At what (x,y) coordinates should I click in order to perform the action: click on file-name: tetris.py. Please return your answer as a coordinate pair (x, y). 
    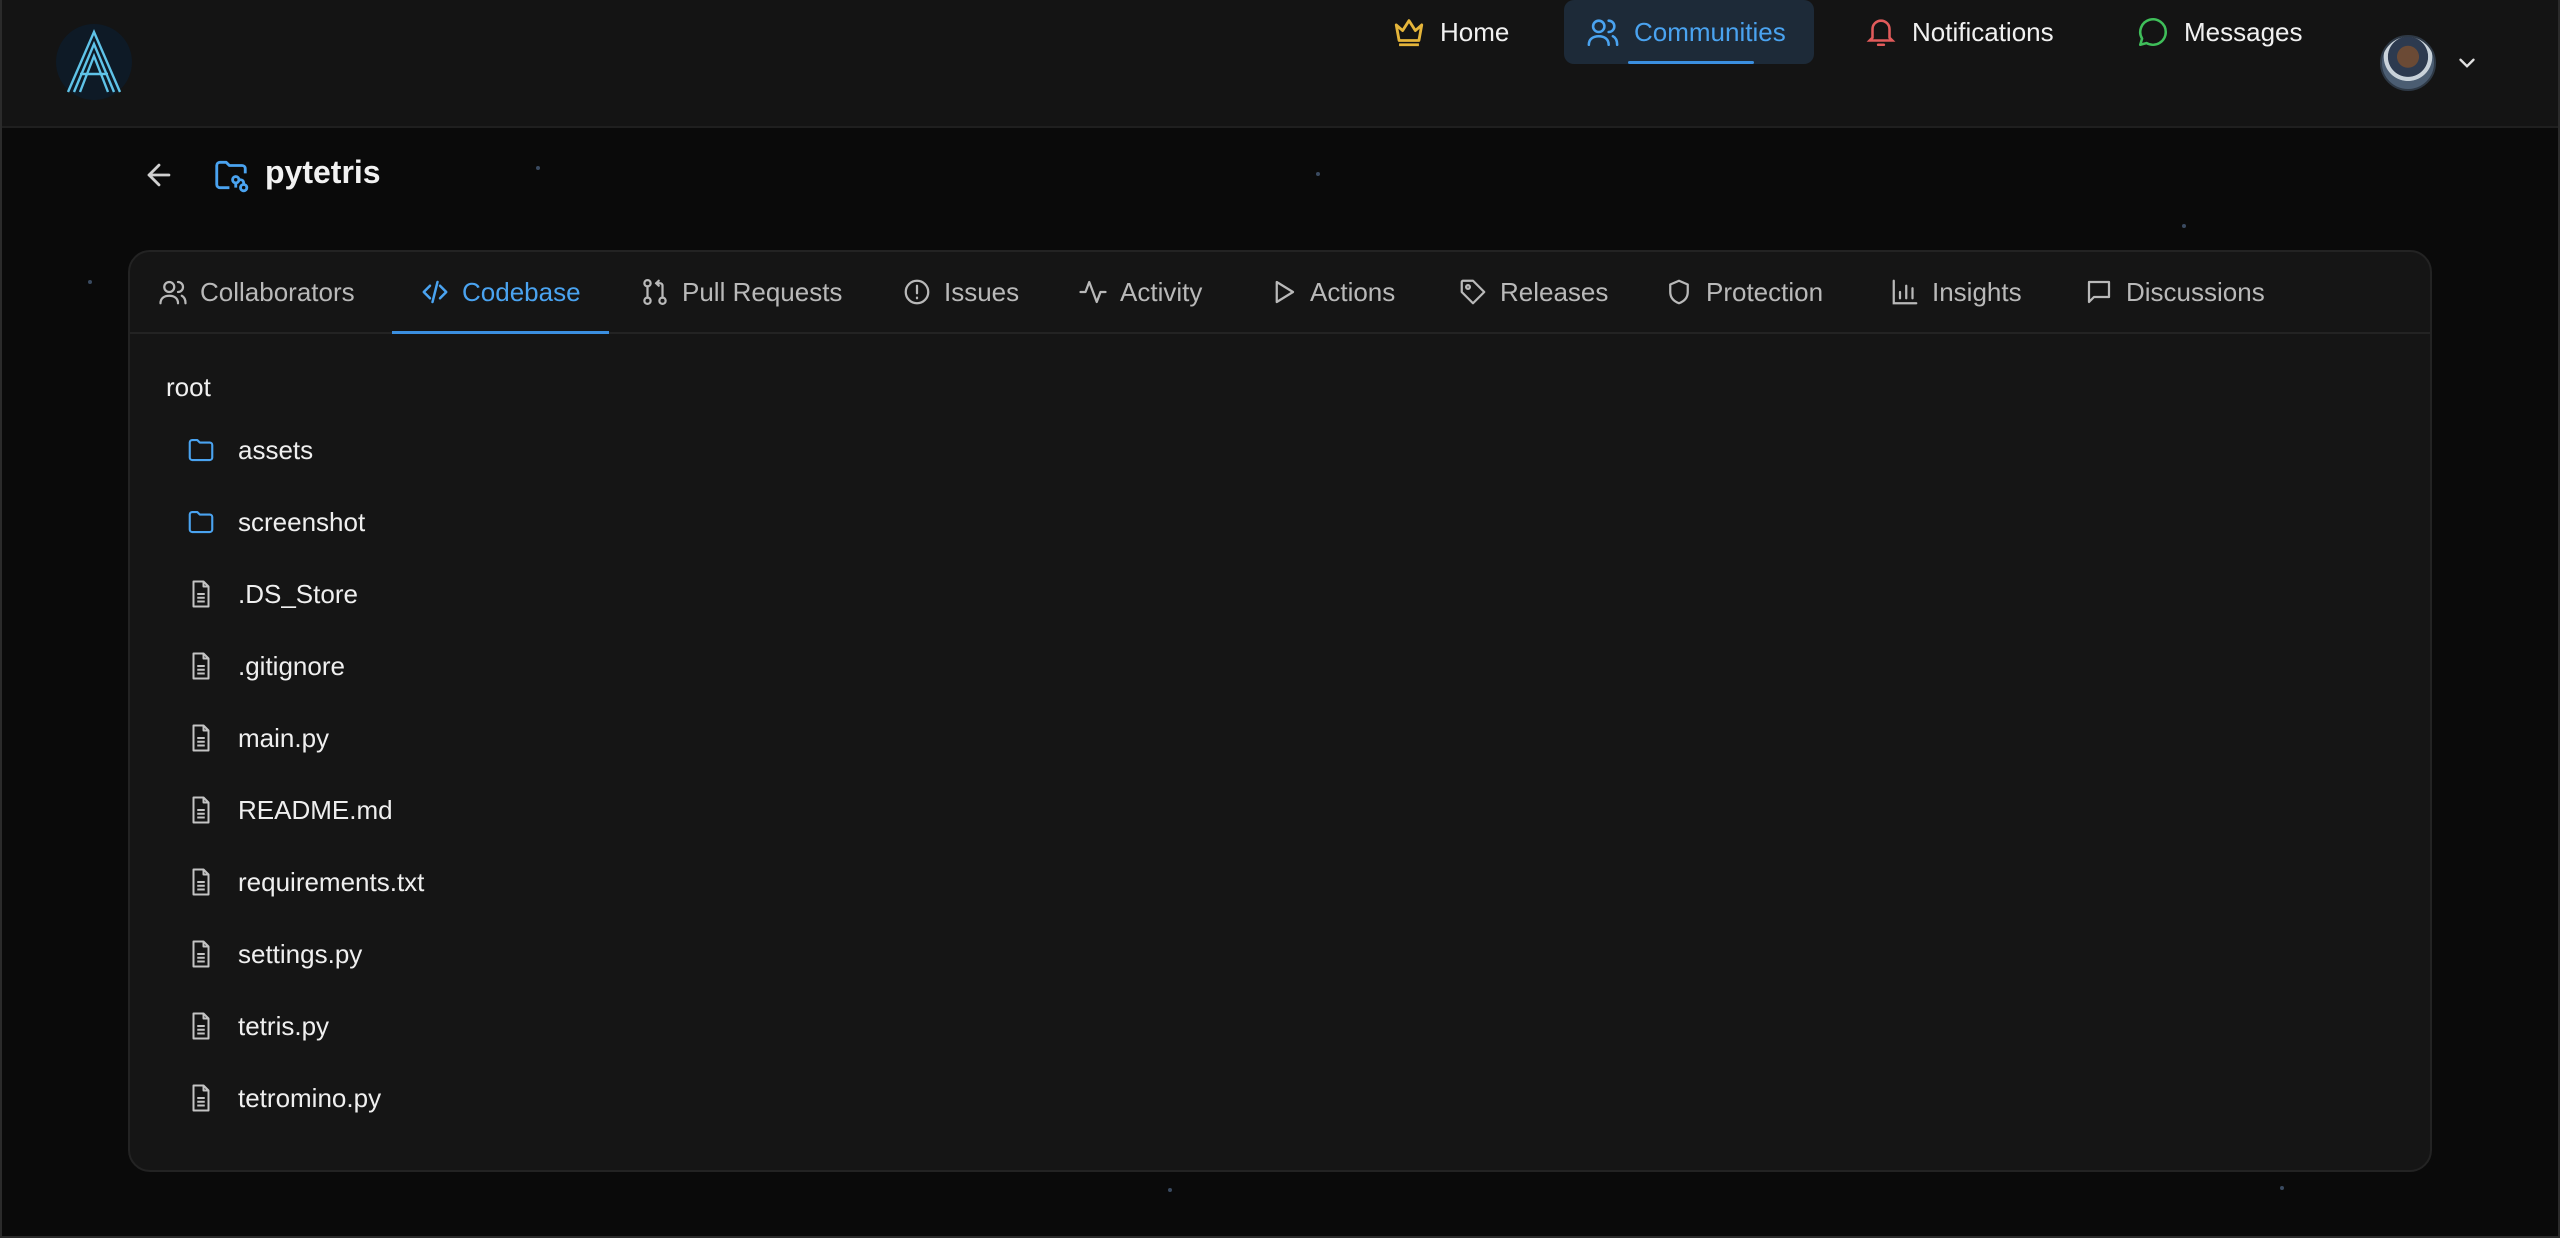
    Looking at the image, I should click on (284, 1025).